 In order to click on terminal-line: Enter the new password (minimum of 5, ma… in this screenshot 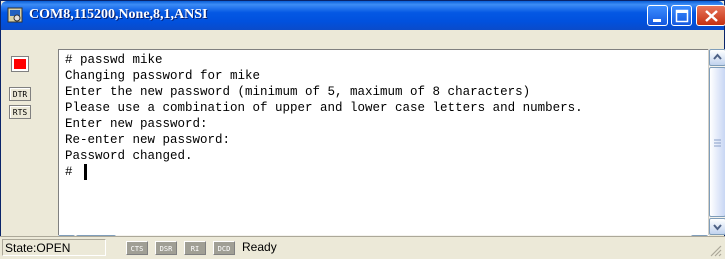, I will do `click(298, 92)`.